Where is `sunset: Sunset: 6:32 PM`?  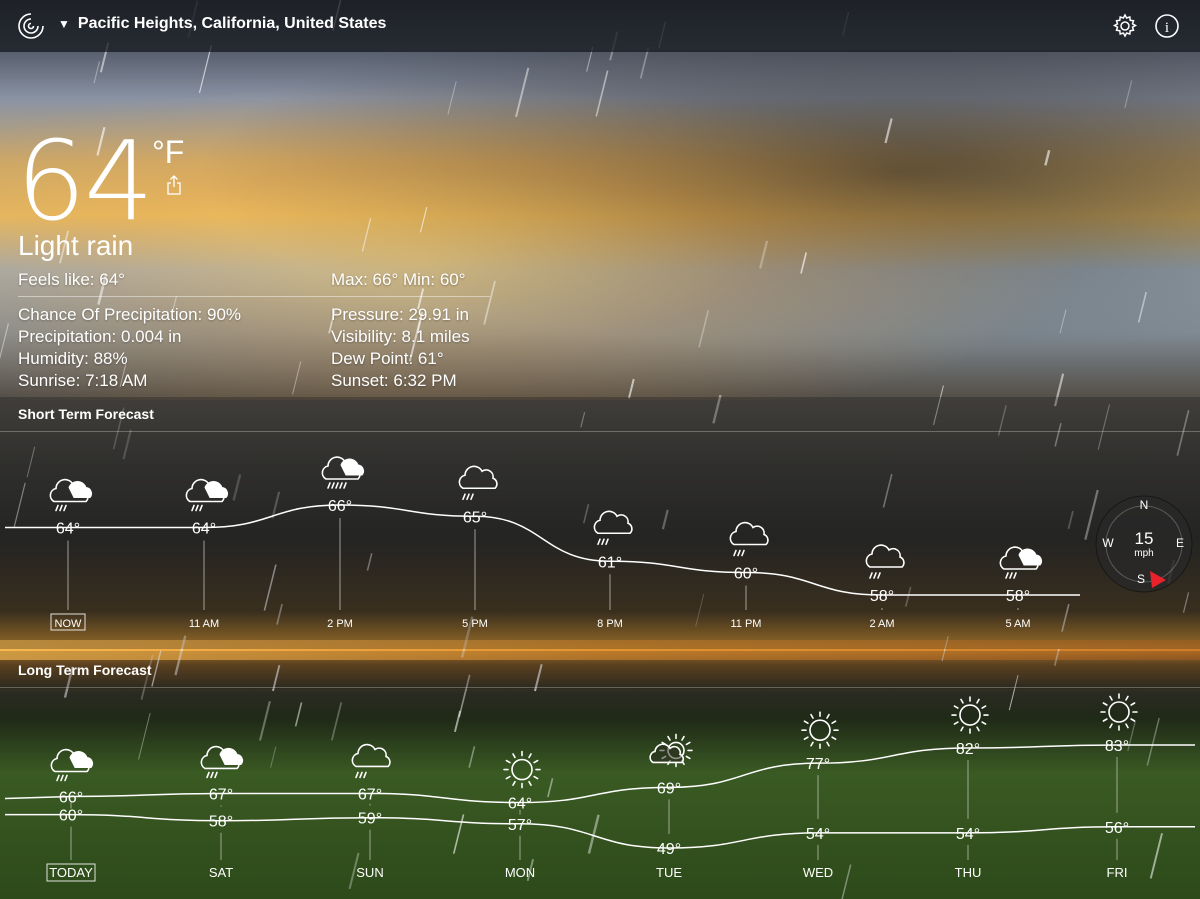 sunset: Sunset: 6:32 PM is located at coordinates (394, 380).